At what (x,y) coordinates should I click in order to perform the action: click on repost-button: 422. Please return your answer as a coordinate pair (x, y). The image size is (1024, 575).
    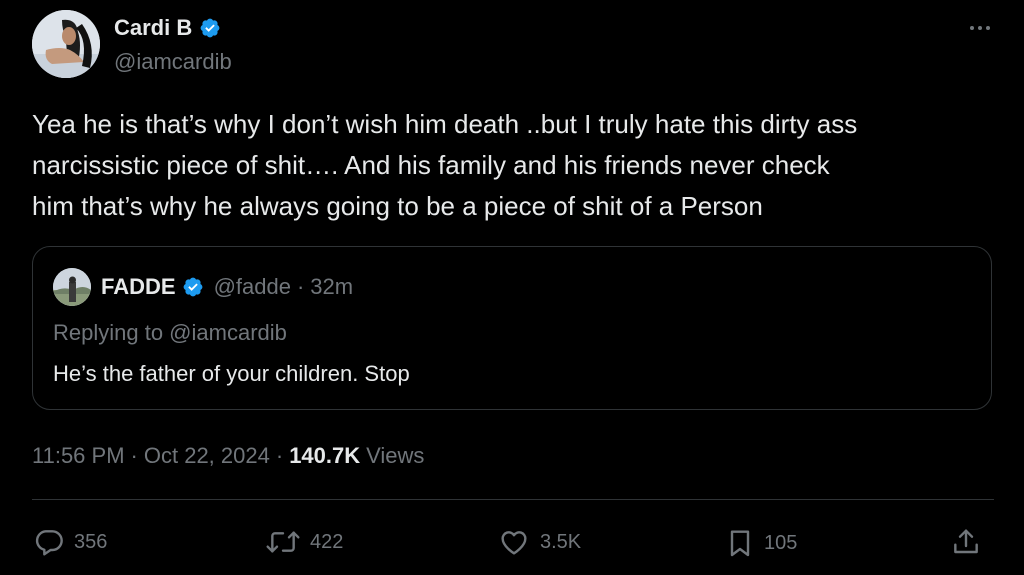
    Looking at the image, I should click on (303, 542).